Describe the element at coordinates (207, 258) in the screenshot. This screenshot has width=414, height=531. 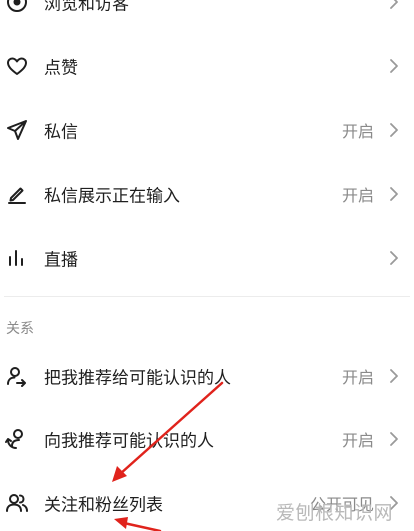
I see `settings-item-live: 直播` at that location.